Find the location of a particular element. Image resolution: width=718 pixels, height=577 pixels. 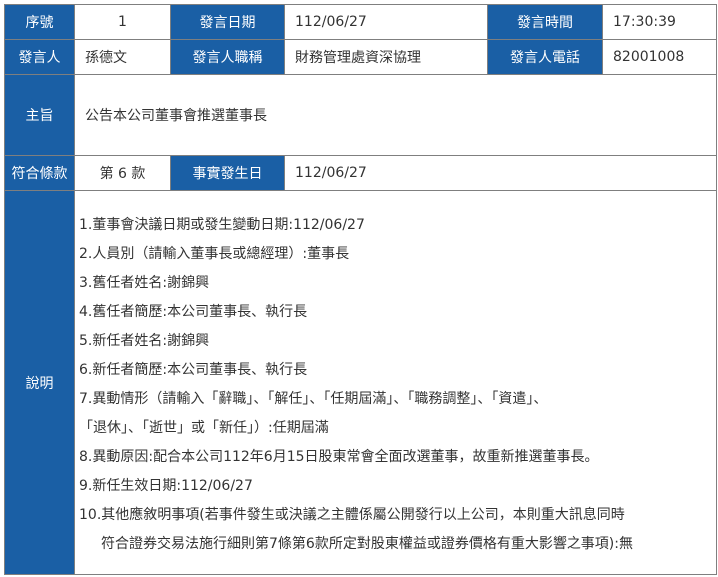

speaker-title-value: 財務管理處資深協理 is located at coordinates (386, 57).